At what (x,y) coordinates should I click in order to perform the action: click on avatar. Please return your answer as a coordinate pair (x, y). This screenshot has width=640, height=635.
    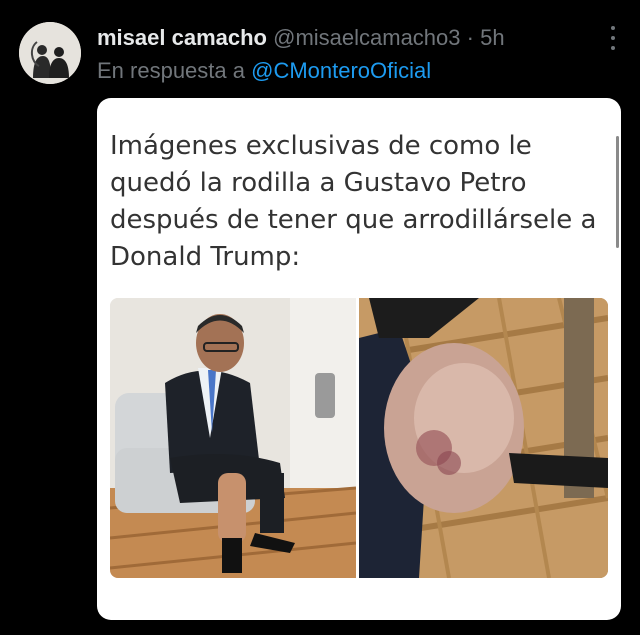
    Looking at the image, I should click on (50, 53).